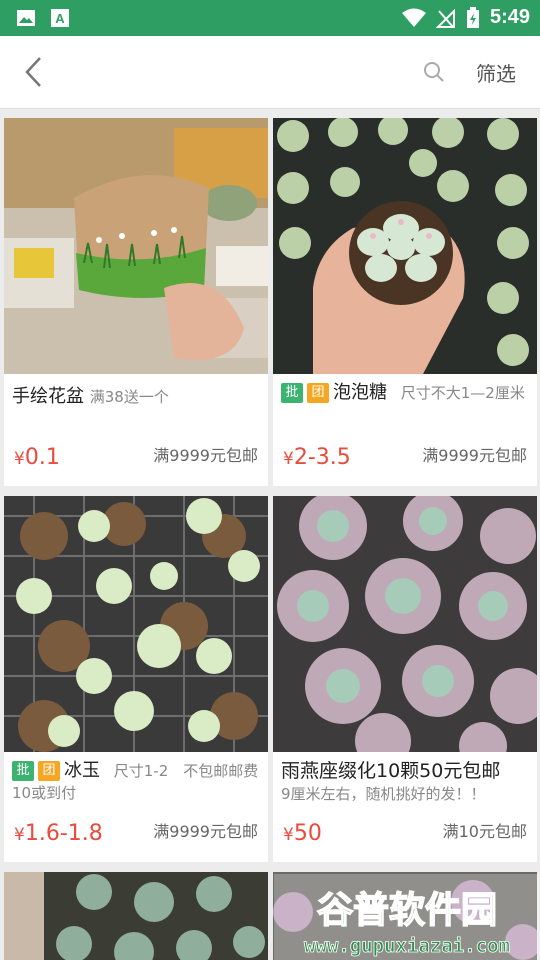  I want to click on search-icon, so click(434, 72).